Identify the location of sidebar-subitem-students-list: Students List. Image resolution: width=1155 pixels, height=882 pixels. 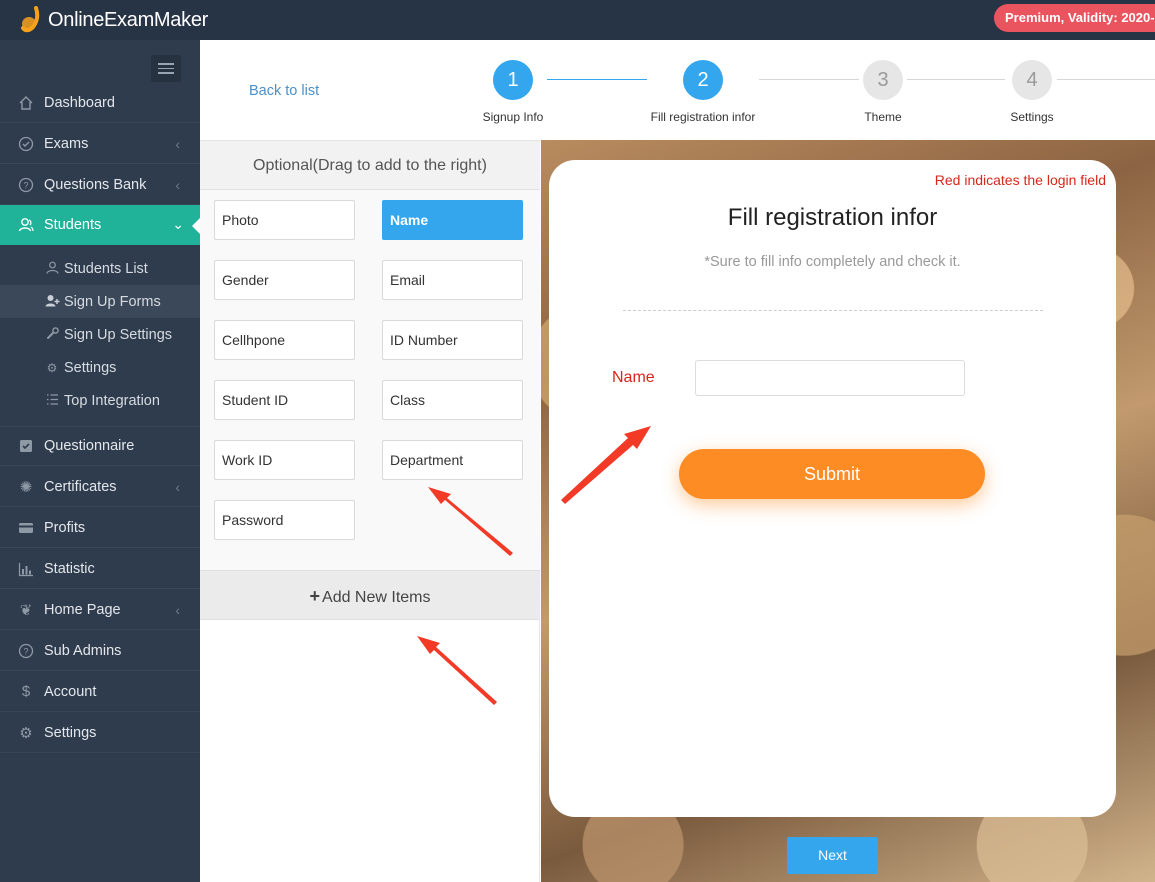
(100, 268).